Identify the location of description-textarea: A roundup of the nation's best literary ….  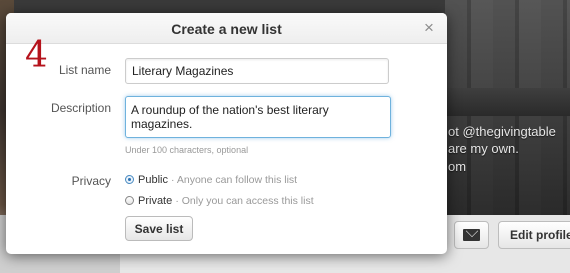
(258, 117).